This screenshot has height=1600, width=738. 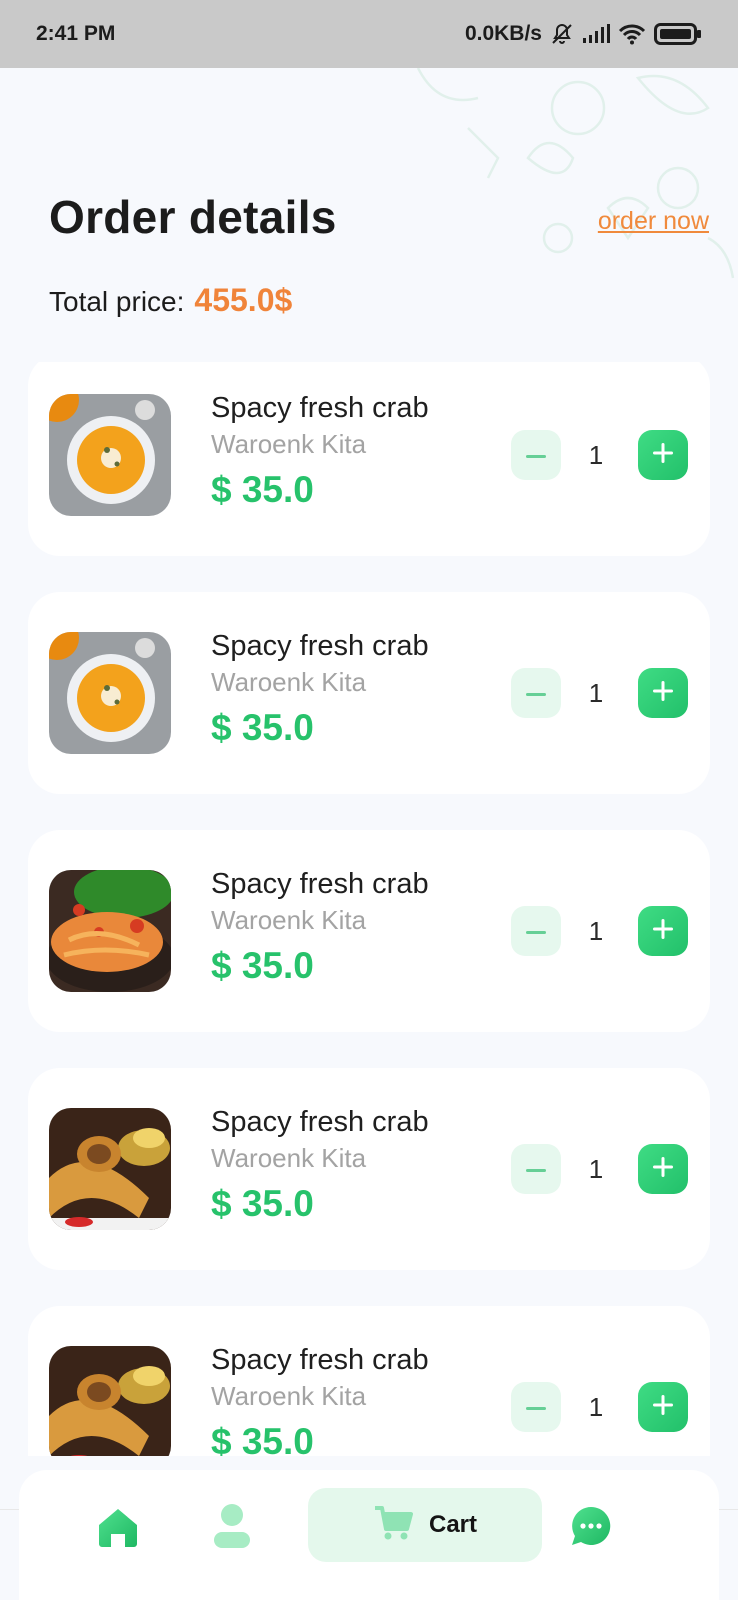 I want to click on bottom-nav: Cart, so click(x=369, y=1535).